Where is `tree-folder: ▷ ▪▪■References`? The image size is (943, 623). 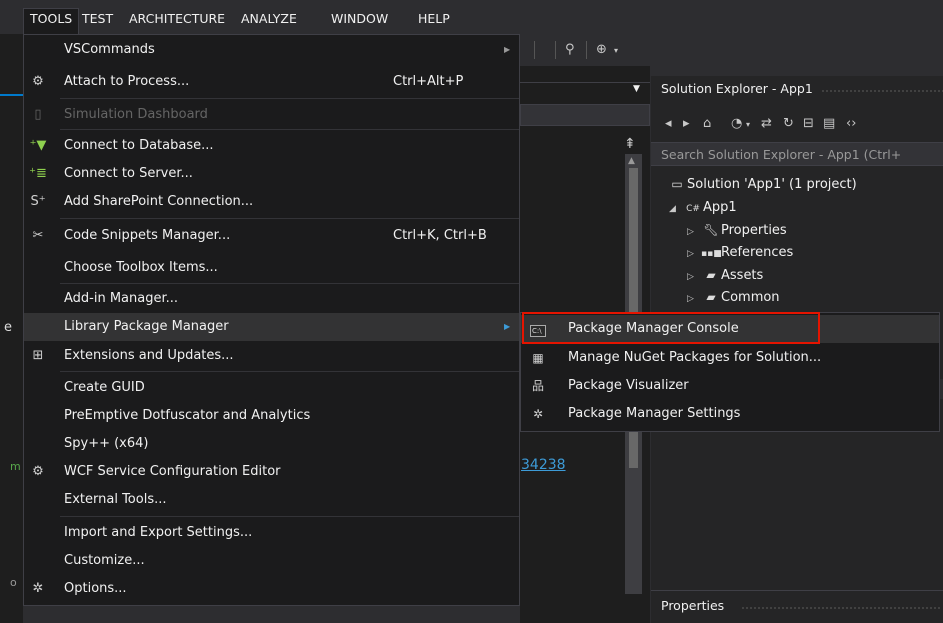 tree-folder: ▷ ▪▪■References is located at coordinates (740, 252).